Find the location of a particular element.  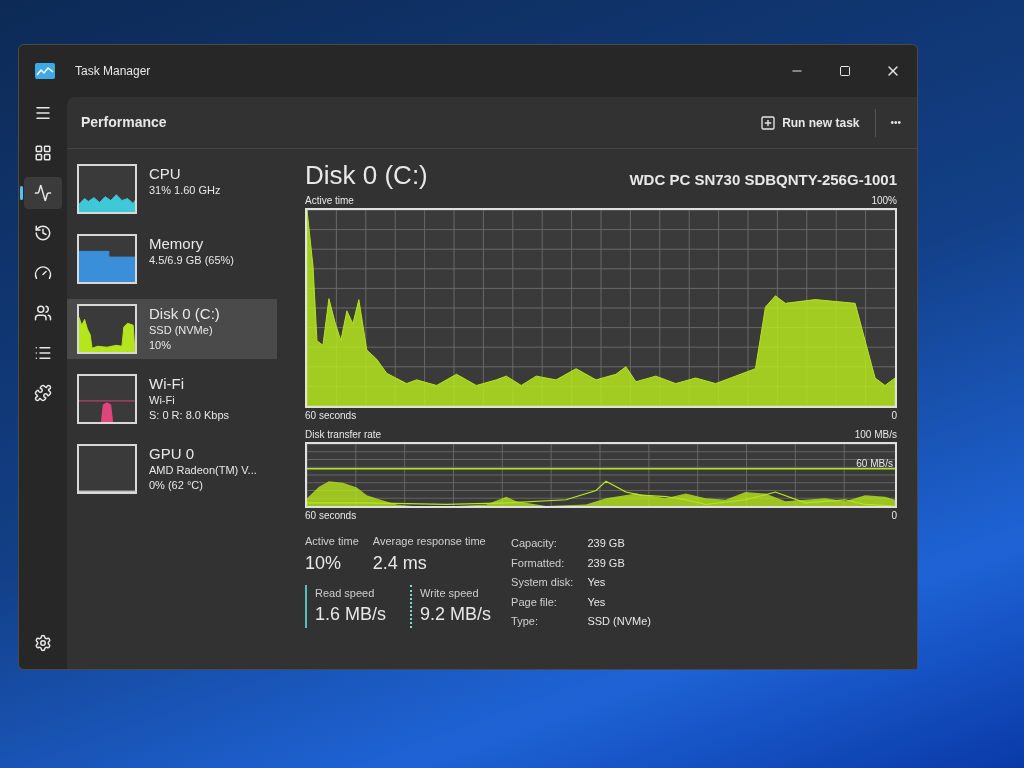

pulse-icon is located at coordinates (43, 193).